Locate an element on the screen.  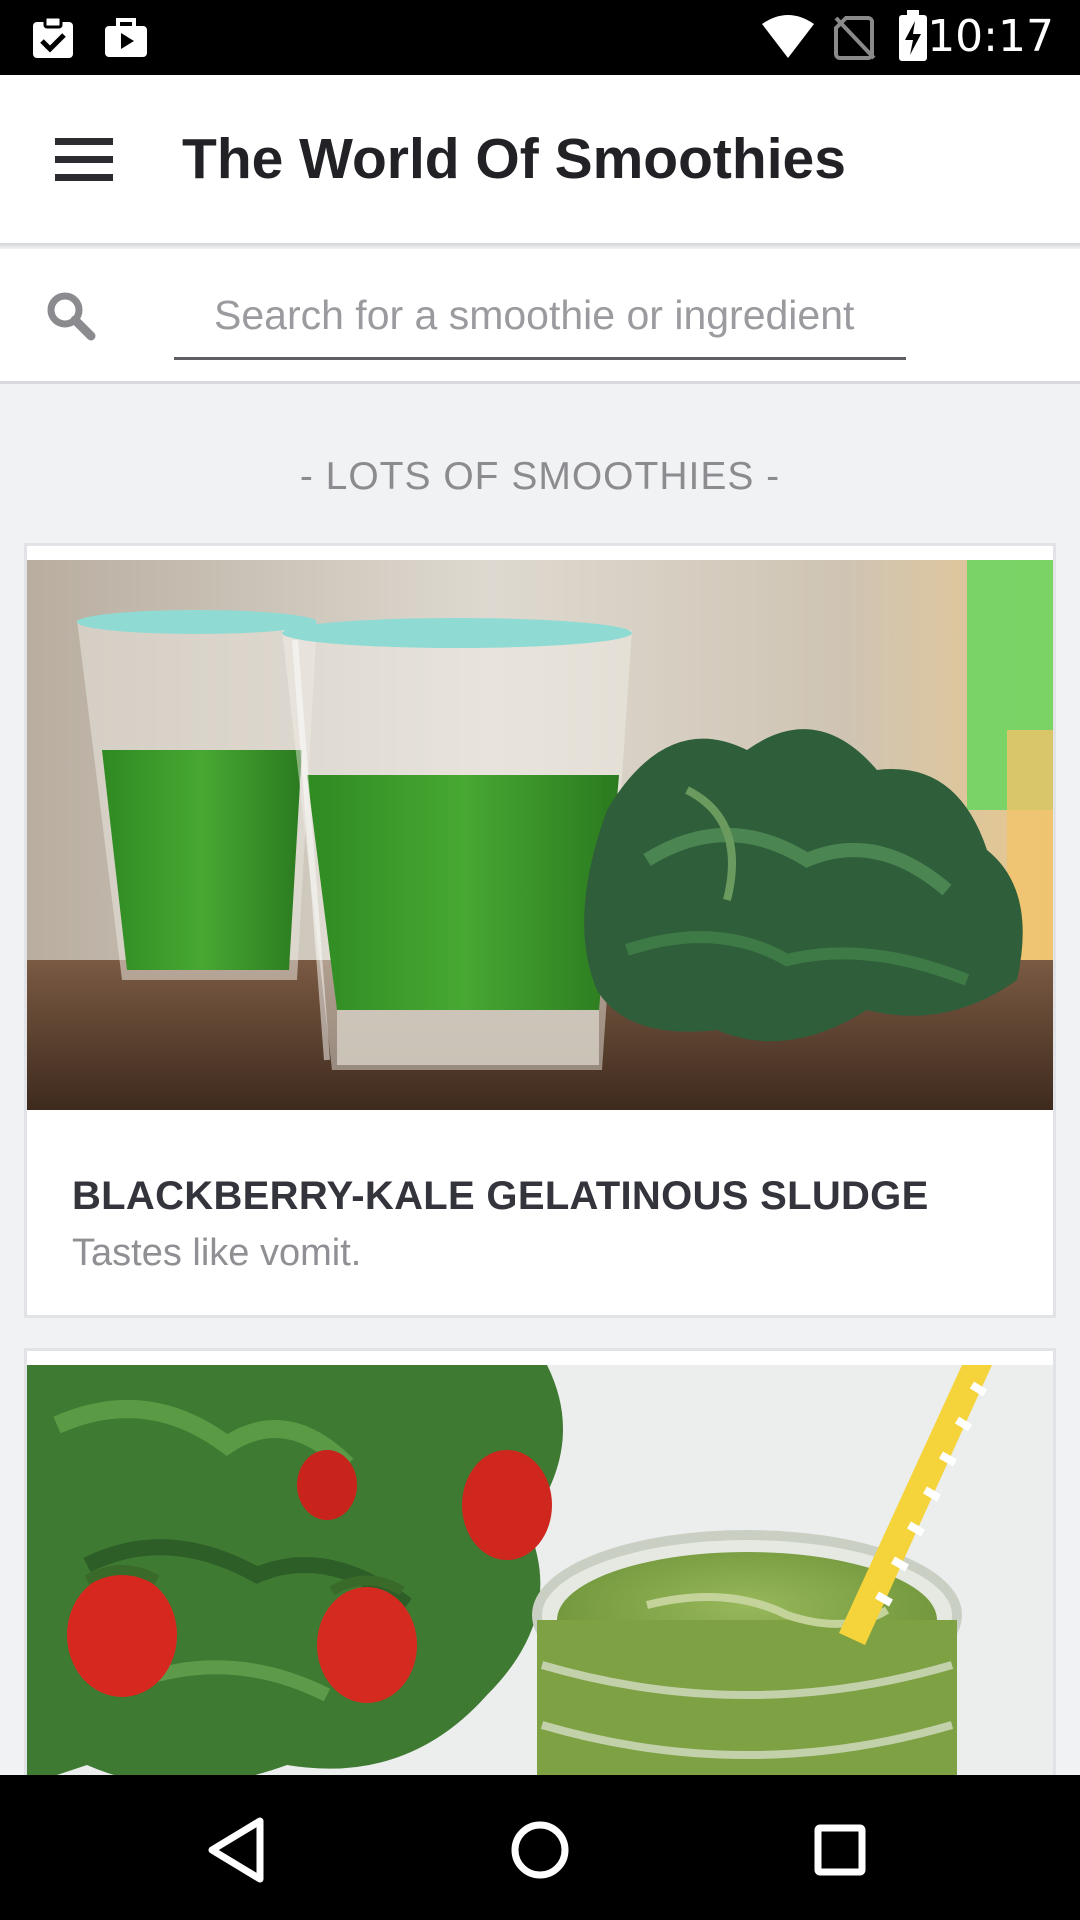
app-bar: The World Of Smoothies is located at coordinates (540, 159).